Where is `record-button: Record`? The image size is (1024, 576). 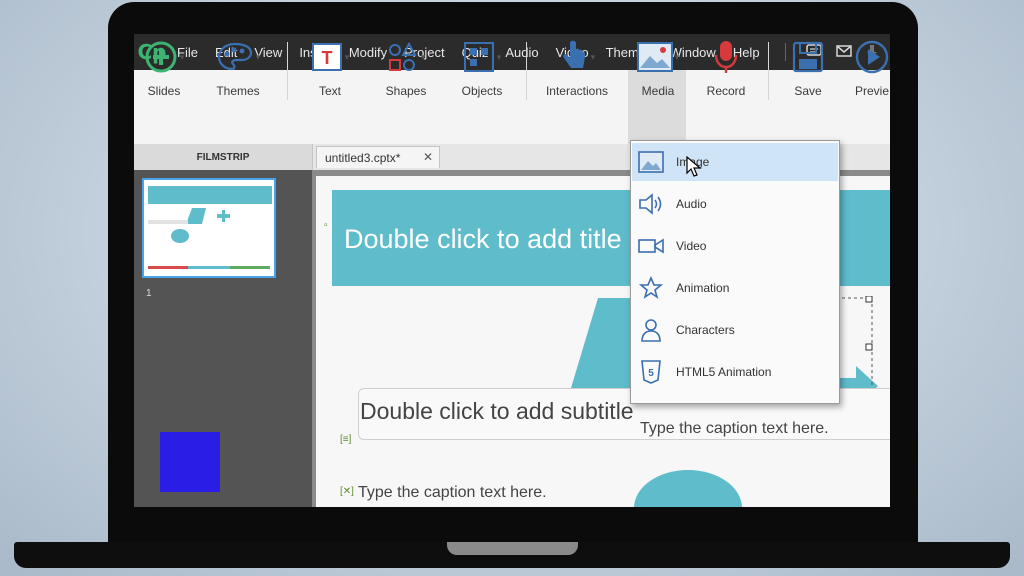
record-button: Record is located at coordinates (726, 71).